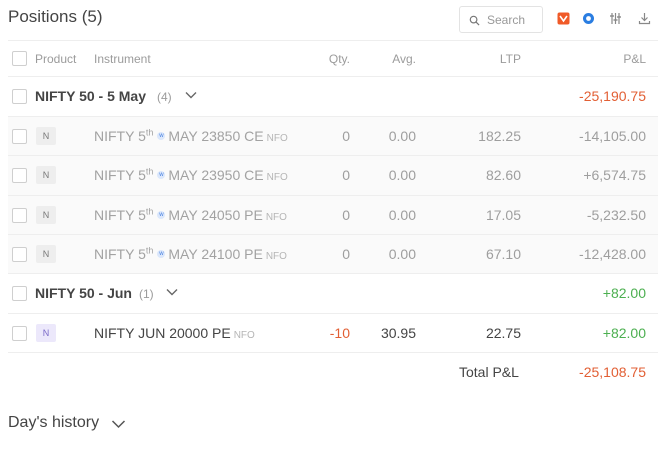 This screenshot has width=666, height=450. Describe the element at coordinates (122, 59) in the screenshot. I see `column-instrument: Instrument` at that location.